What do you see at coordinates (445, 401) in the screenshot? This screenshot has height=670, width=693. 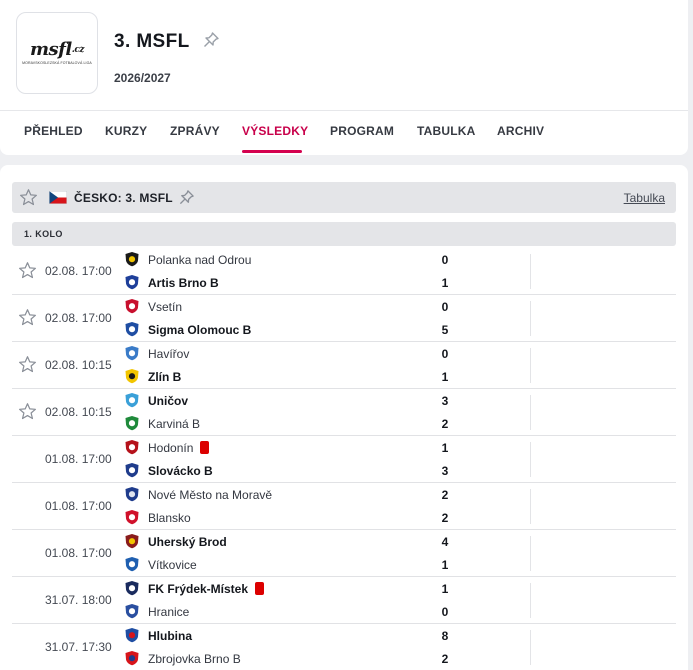 I see `home-score: 3` at bounding box center [445, 401].